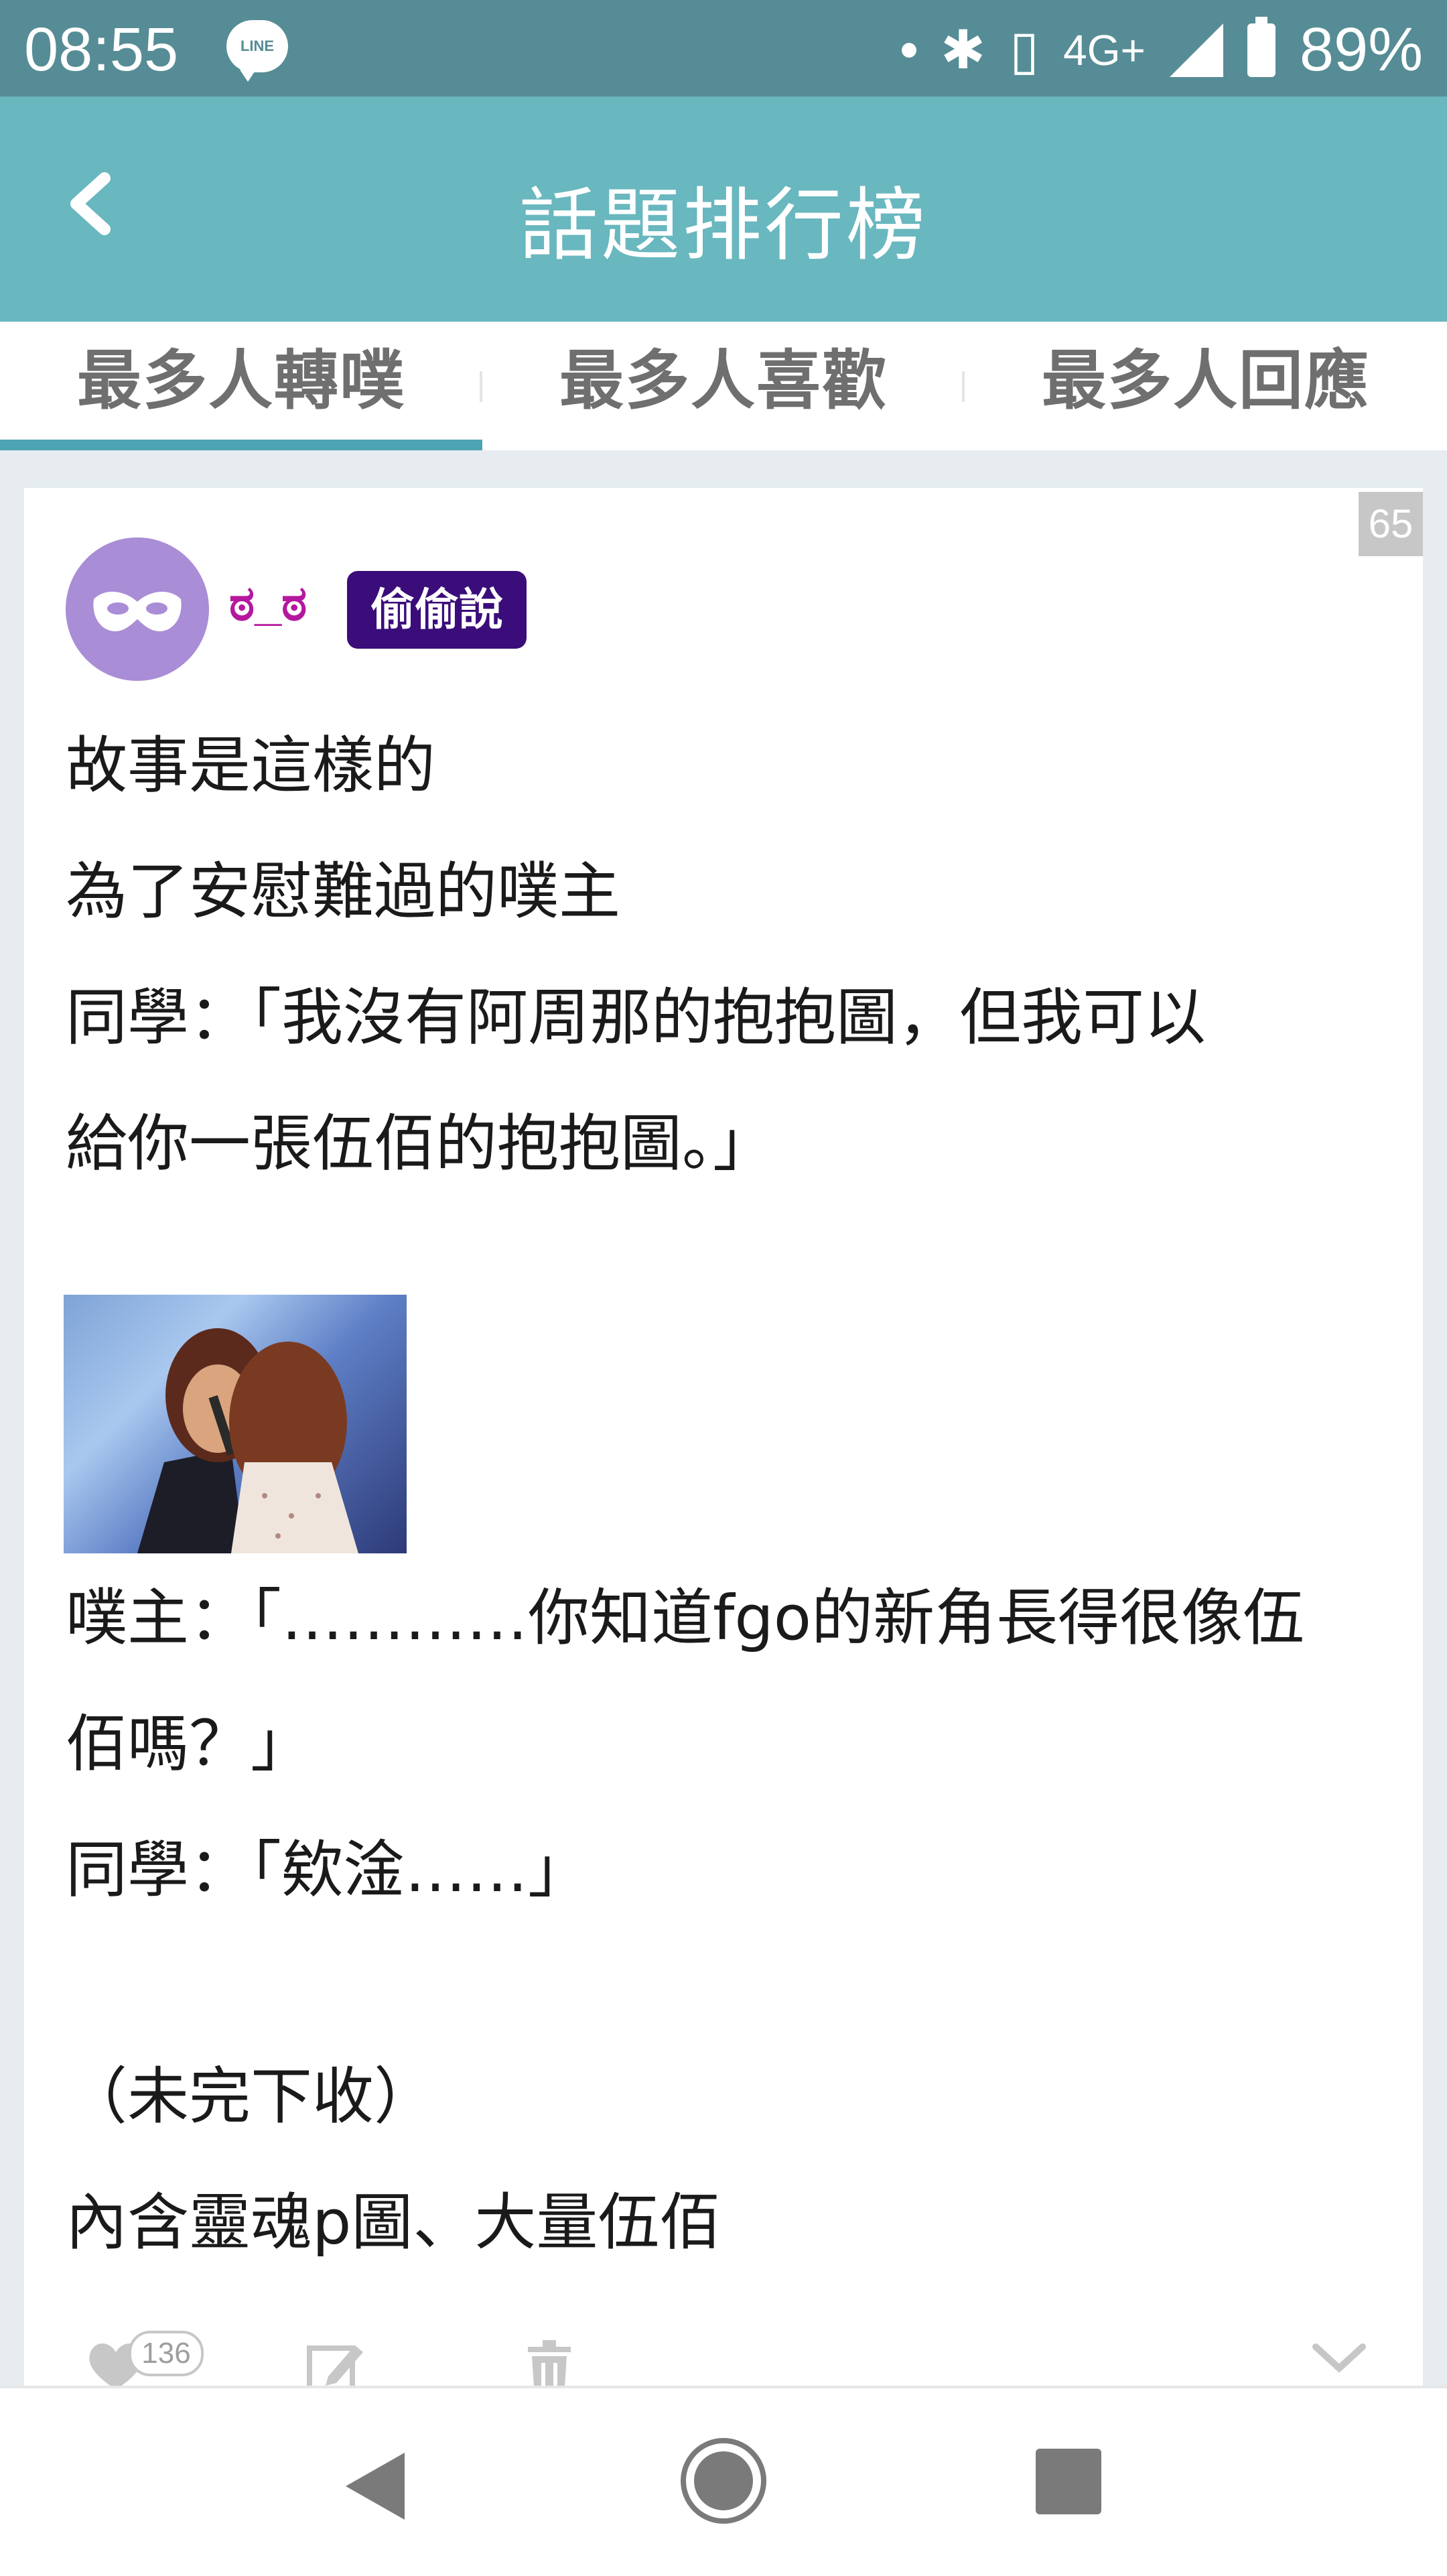 The image size is (1447, 2576). What do you see at coordinates (1262, 46) in the screenshot?
I see `battery-icon` at bounding box center [1262, 46].